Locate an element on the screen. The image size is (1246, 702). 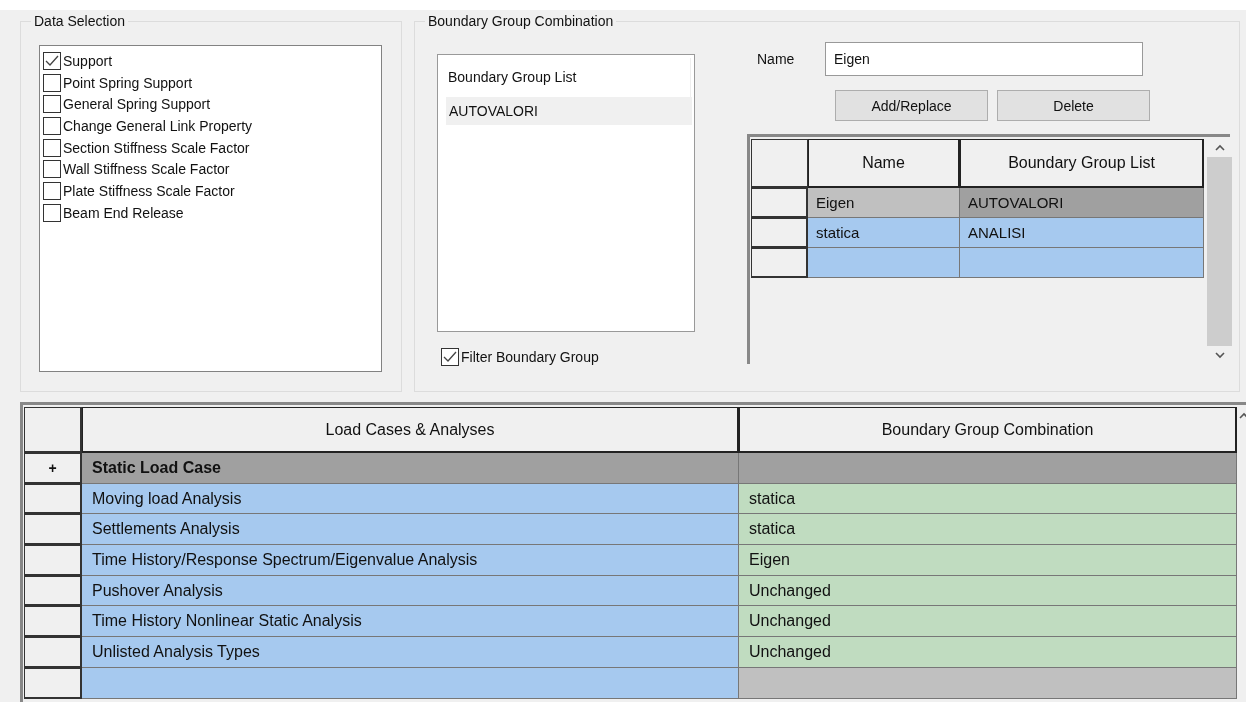
checkbox-label: Section Stiffness Scale Factor is located at coordinates (156, 147).